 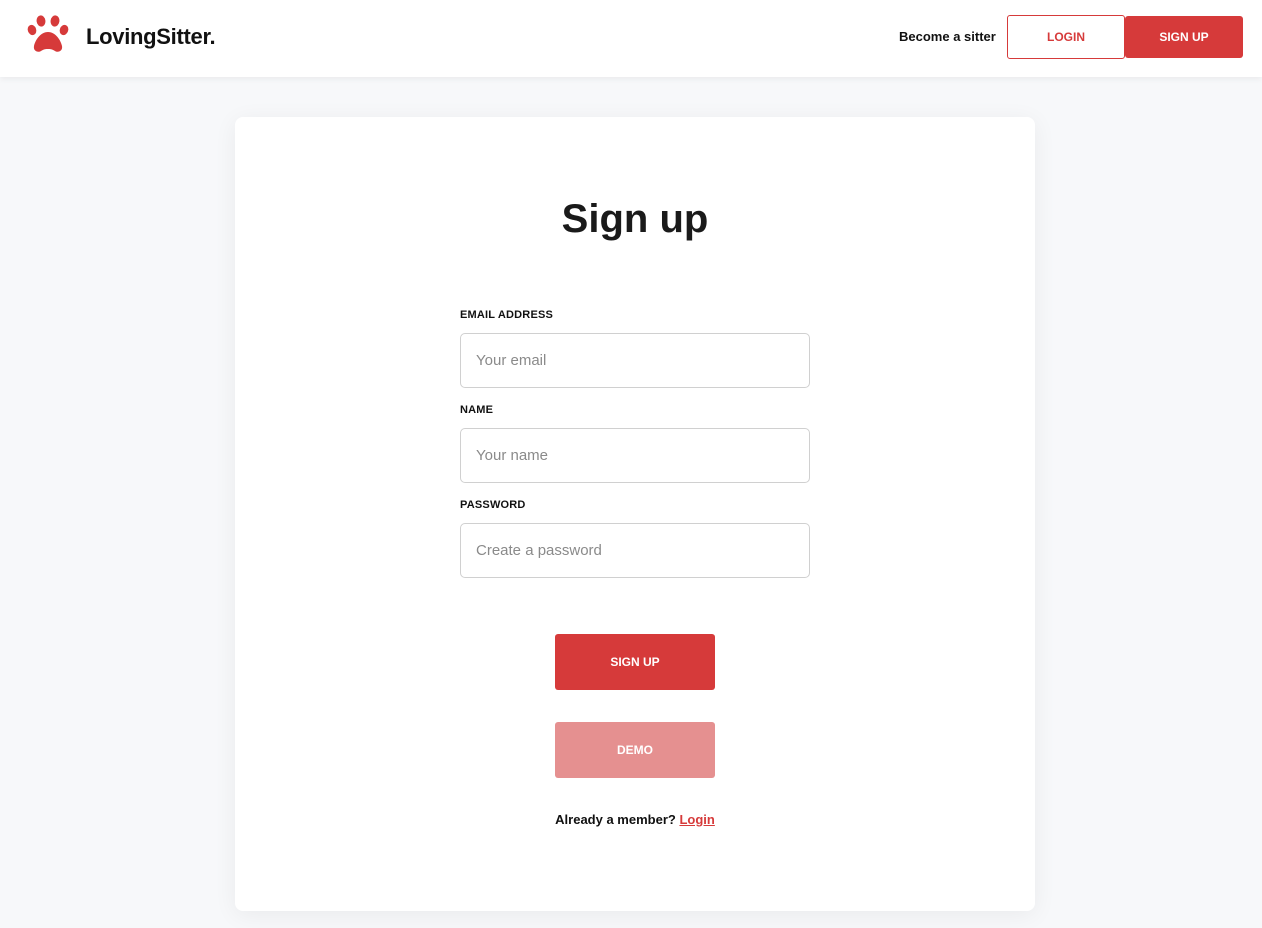 What do you see at coordinates (635, 662) in the screenshot?
I see `submit-signup-button: SIGN UP` at bounding box center [635, 662].